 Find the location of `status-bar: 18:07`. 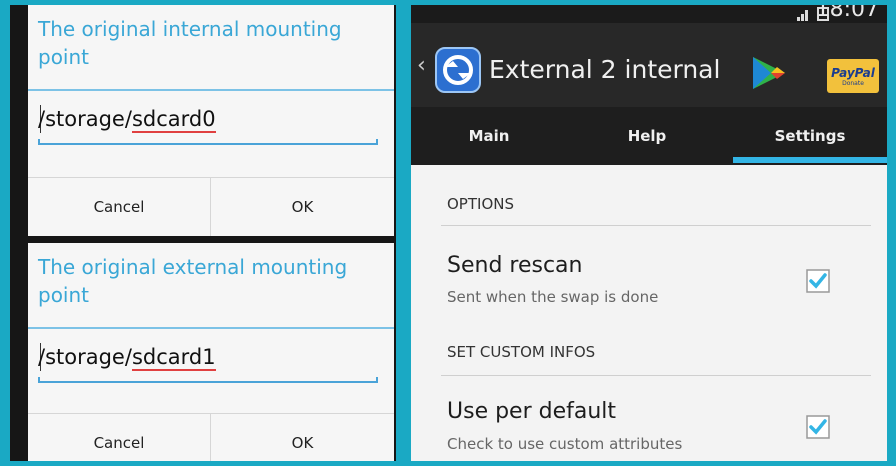

status-bar: 18:07 is located at coordinates (649, 14).